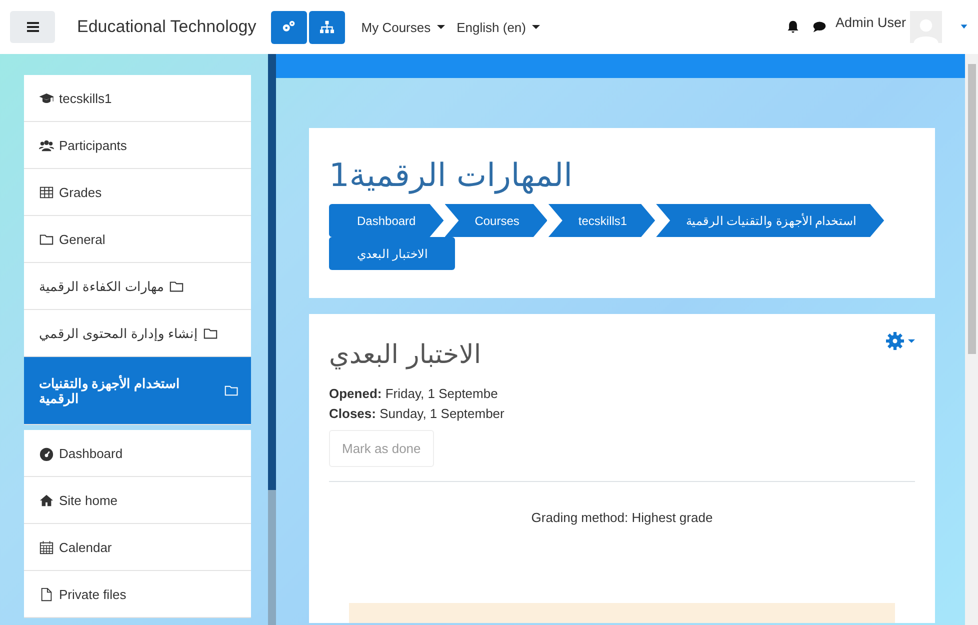 The width and height of the screenshot is (978, 625). What do you see at coordinates (971, 339) in the screenshot?
I see `page-scrollbar` at bounding box center [971, 339].